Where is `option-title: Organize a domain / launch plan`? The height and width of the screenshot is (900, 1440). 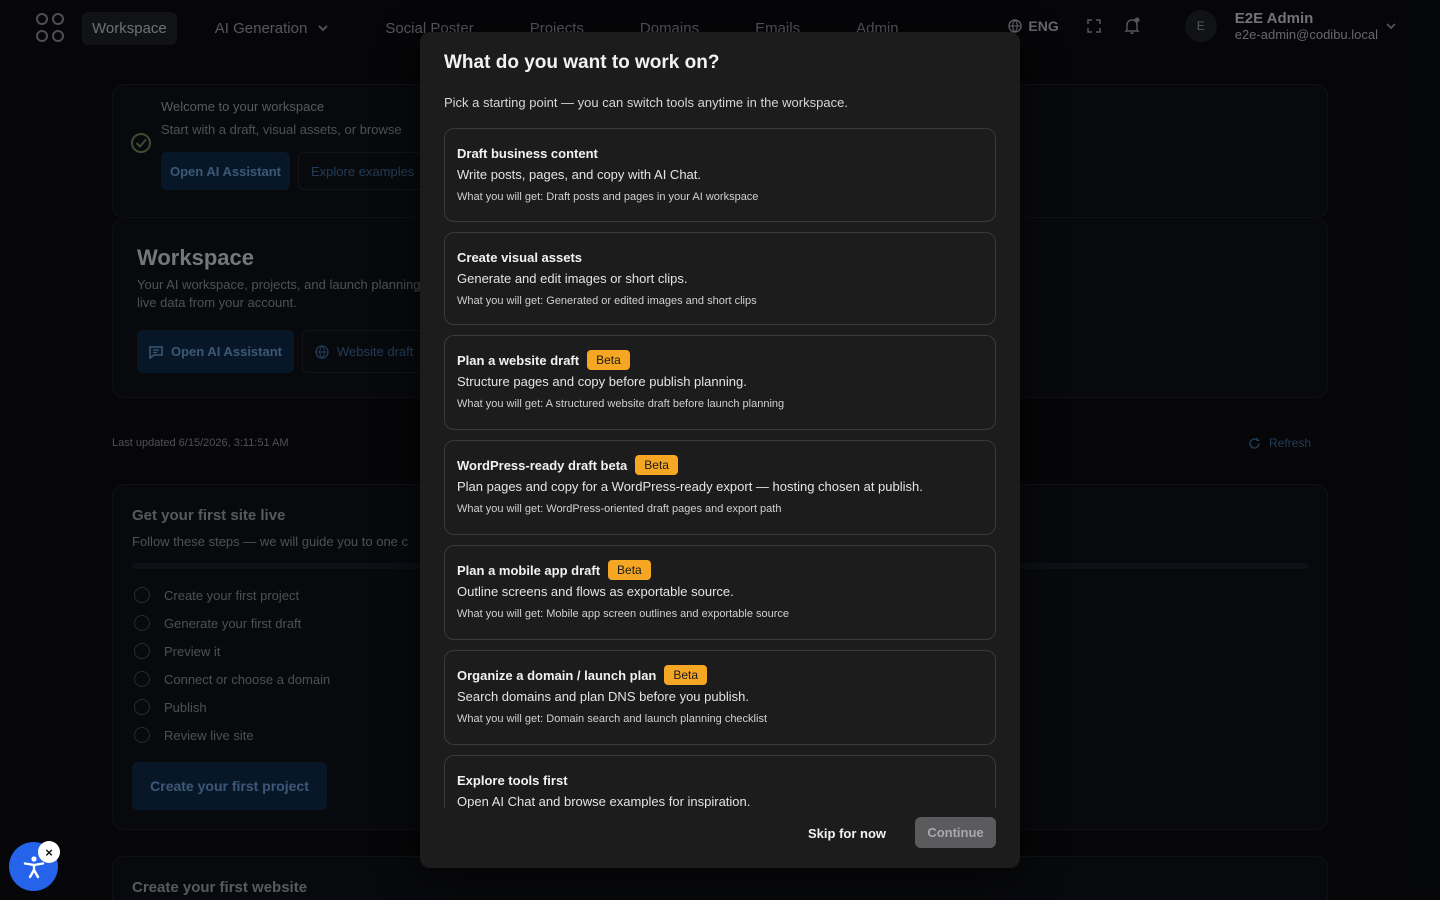 option-title: Organize a domain / launch plan is located at coordinates (557, 675).